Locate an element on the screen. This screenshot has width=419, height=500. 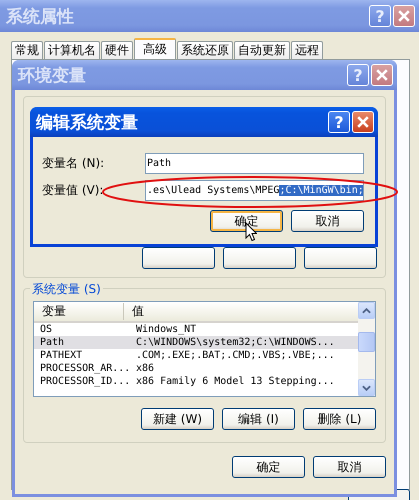
list-row: PROCESSOR_AR... x86 is located at coordinates (196, 368).